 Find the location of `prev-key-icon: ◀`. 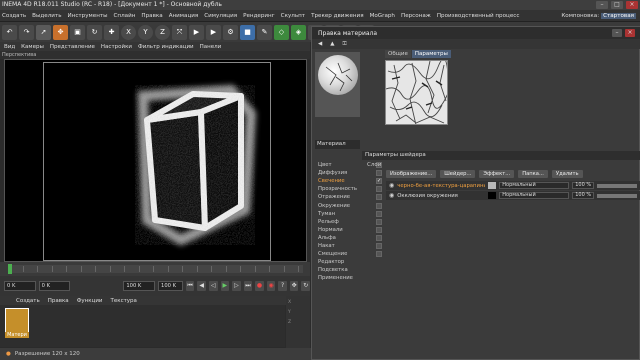

prev-key-icon: ◀ is located at coordinates (201, 286).